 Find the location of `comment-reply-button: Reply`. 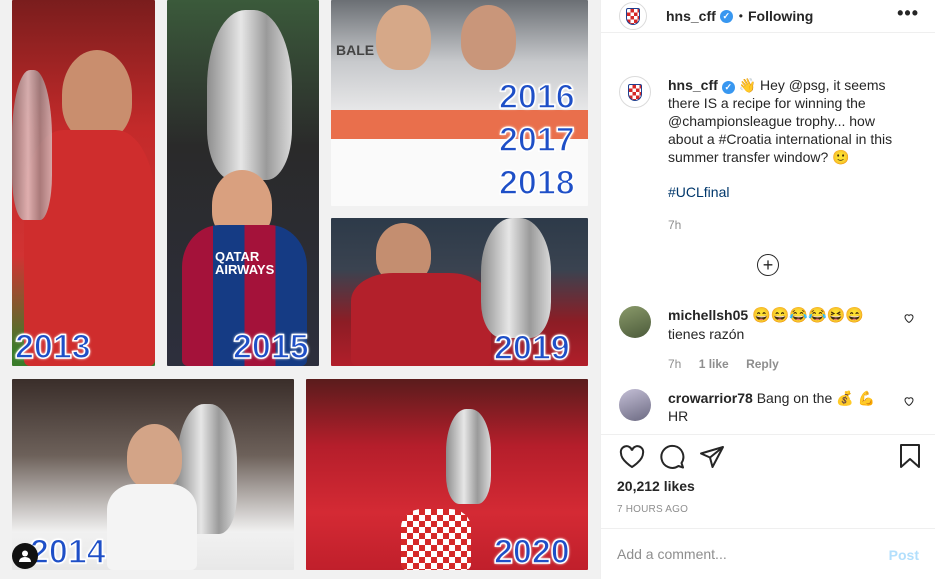

comment-reply-button: Reply is located at coordinates (762, 364).